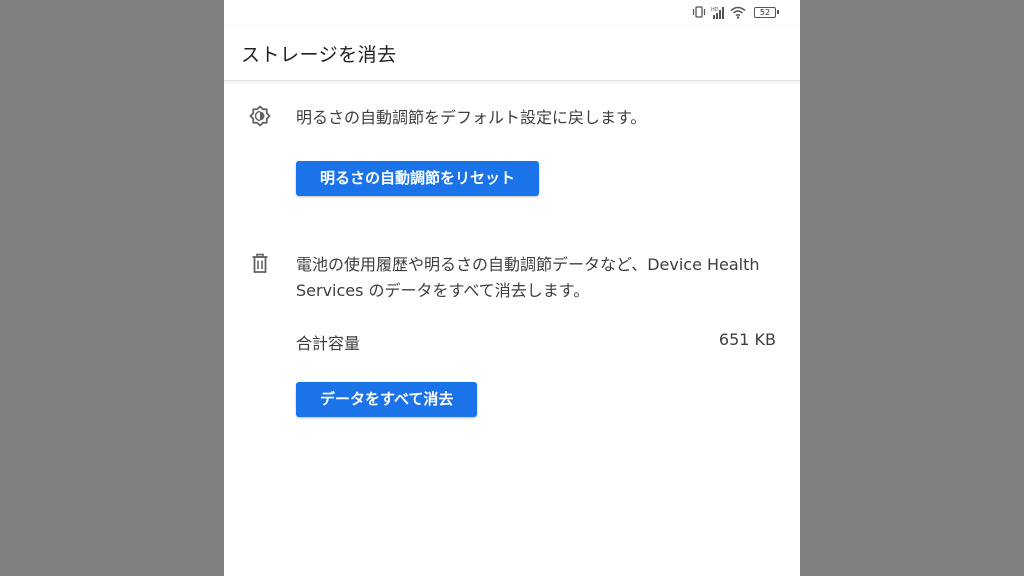  I want to click on adaptive-brightness-icon, so click(260, 116).